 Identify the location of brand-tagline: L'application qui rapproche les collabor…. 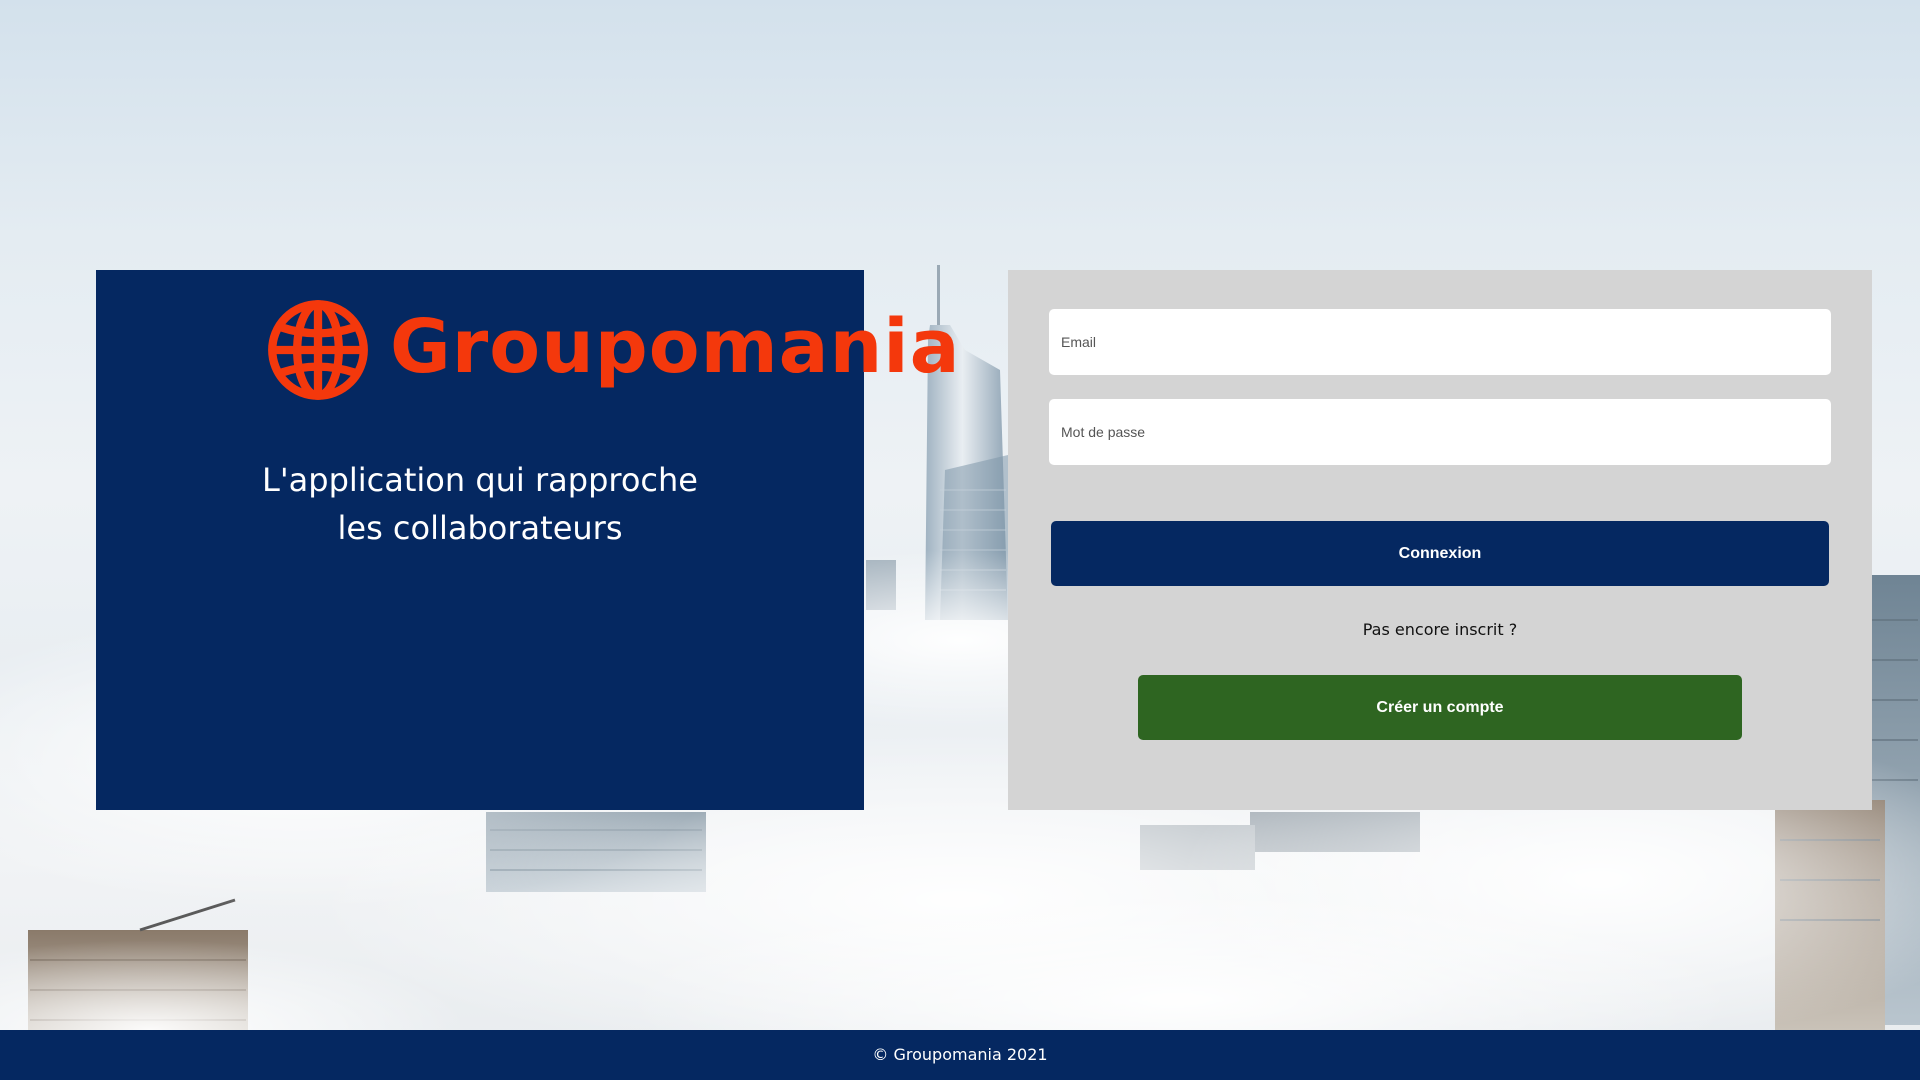
(480, 504).